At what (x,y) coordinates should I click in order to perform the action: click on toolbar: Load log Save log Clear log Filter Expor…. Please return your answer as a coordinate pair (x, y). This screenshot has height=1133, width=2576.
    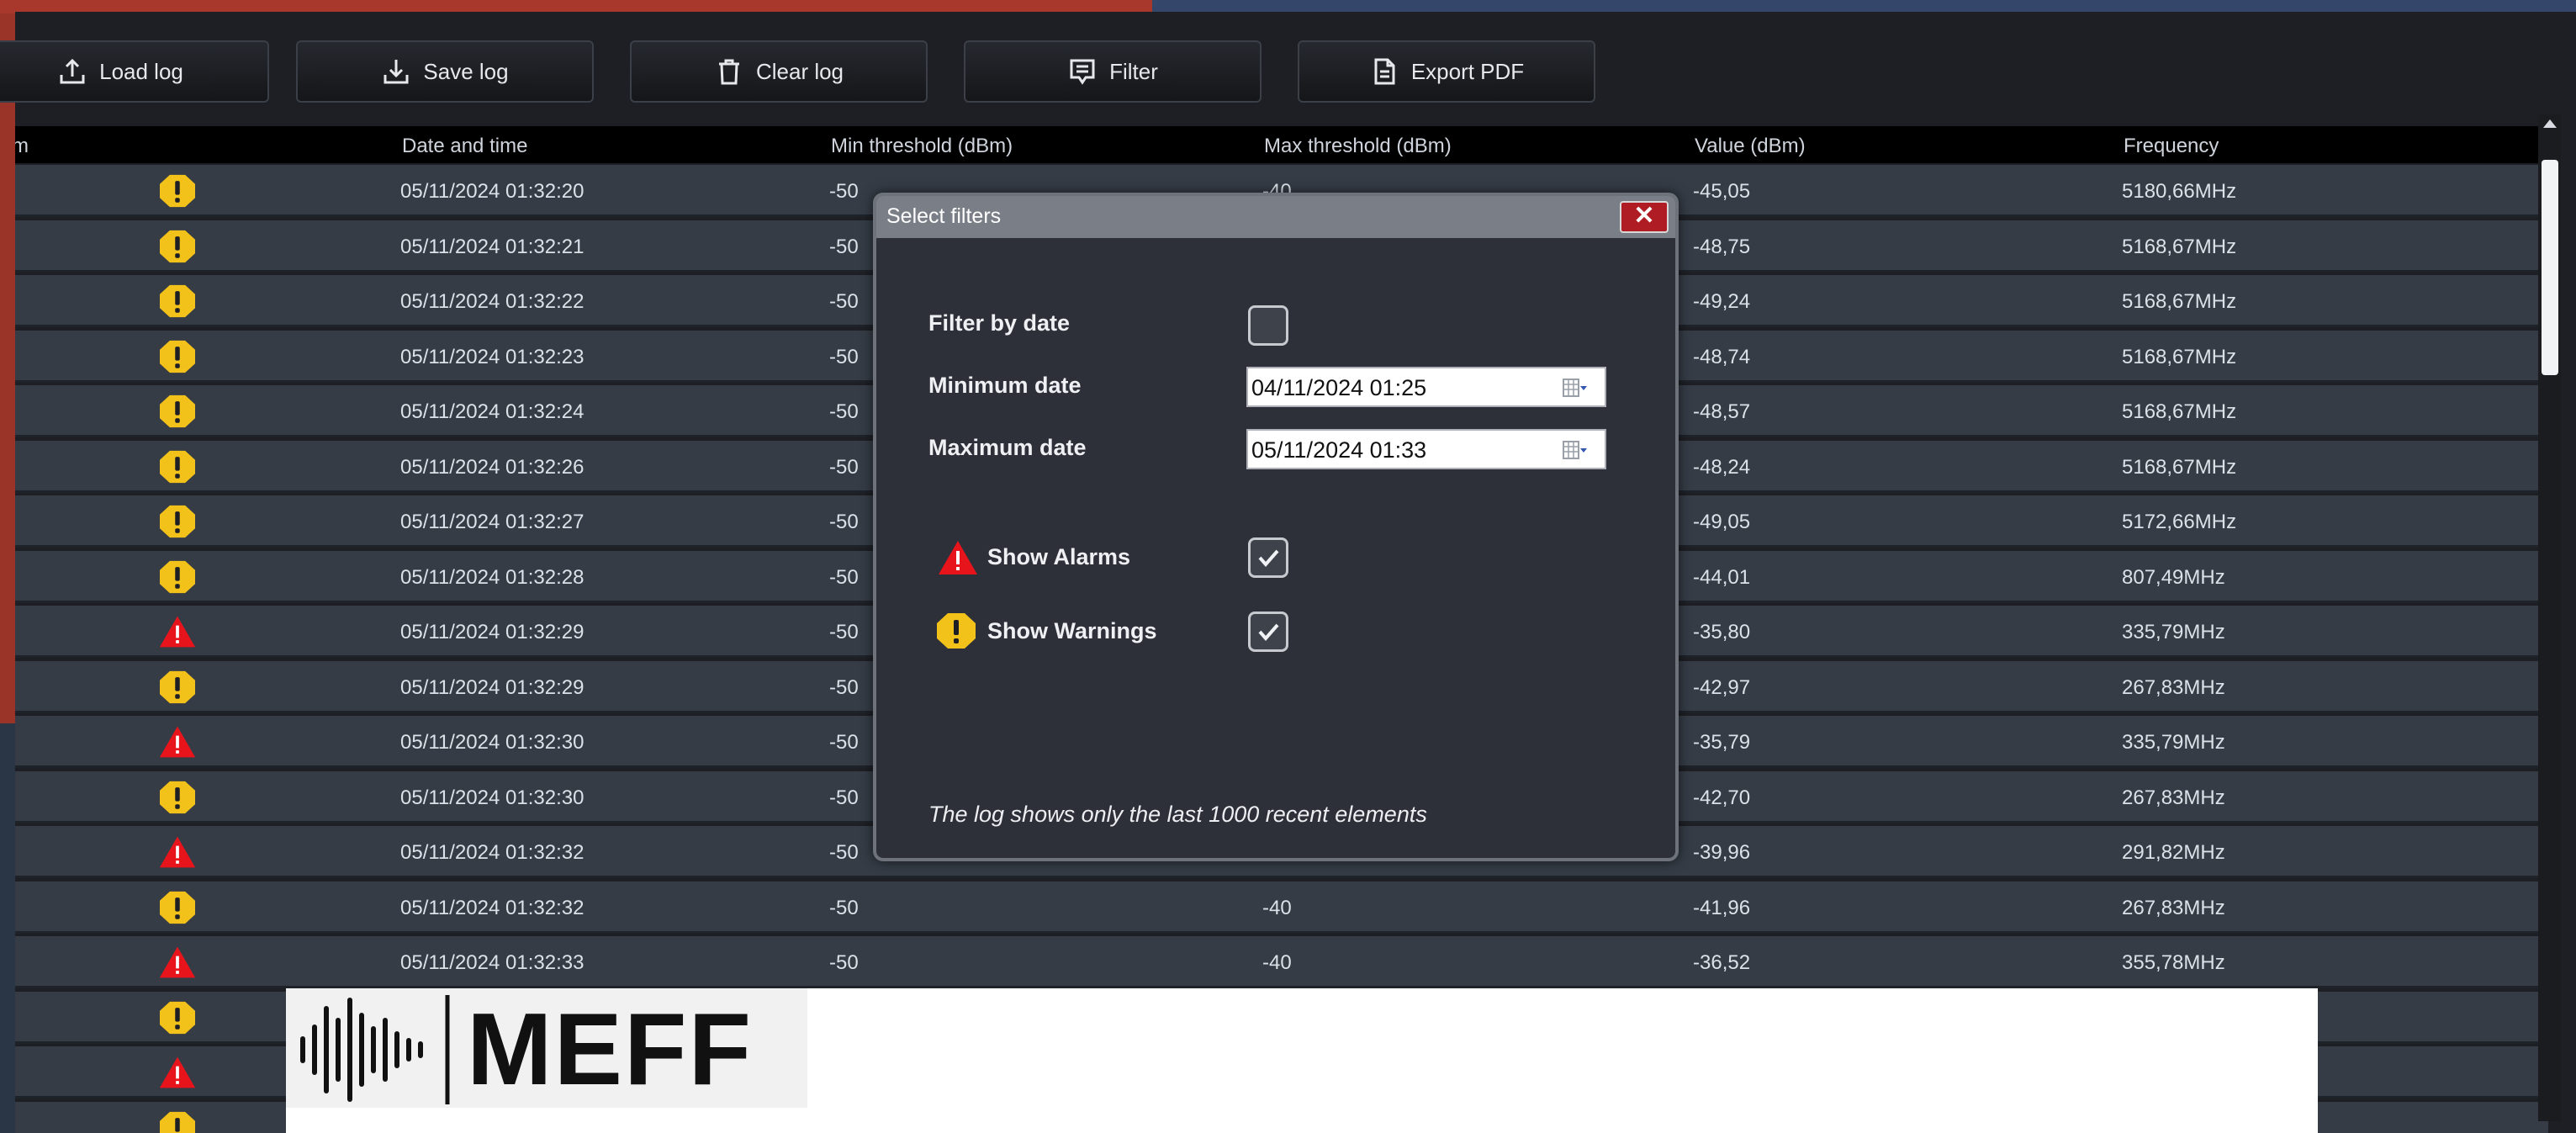
    Looking at the image, I should click on (1288, 66).